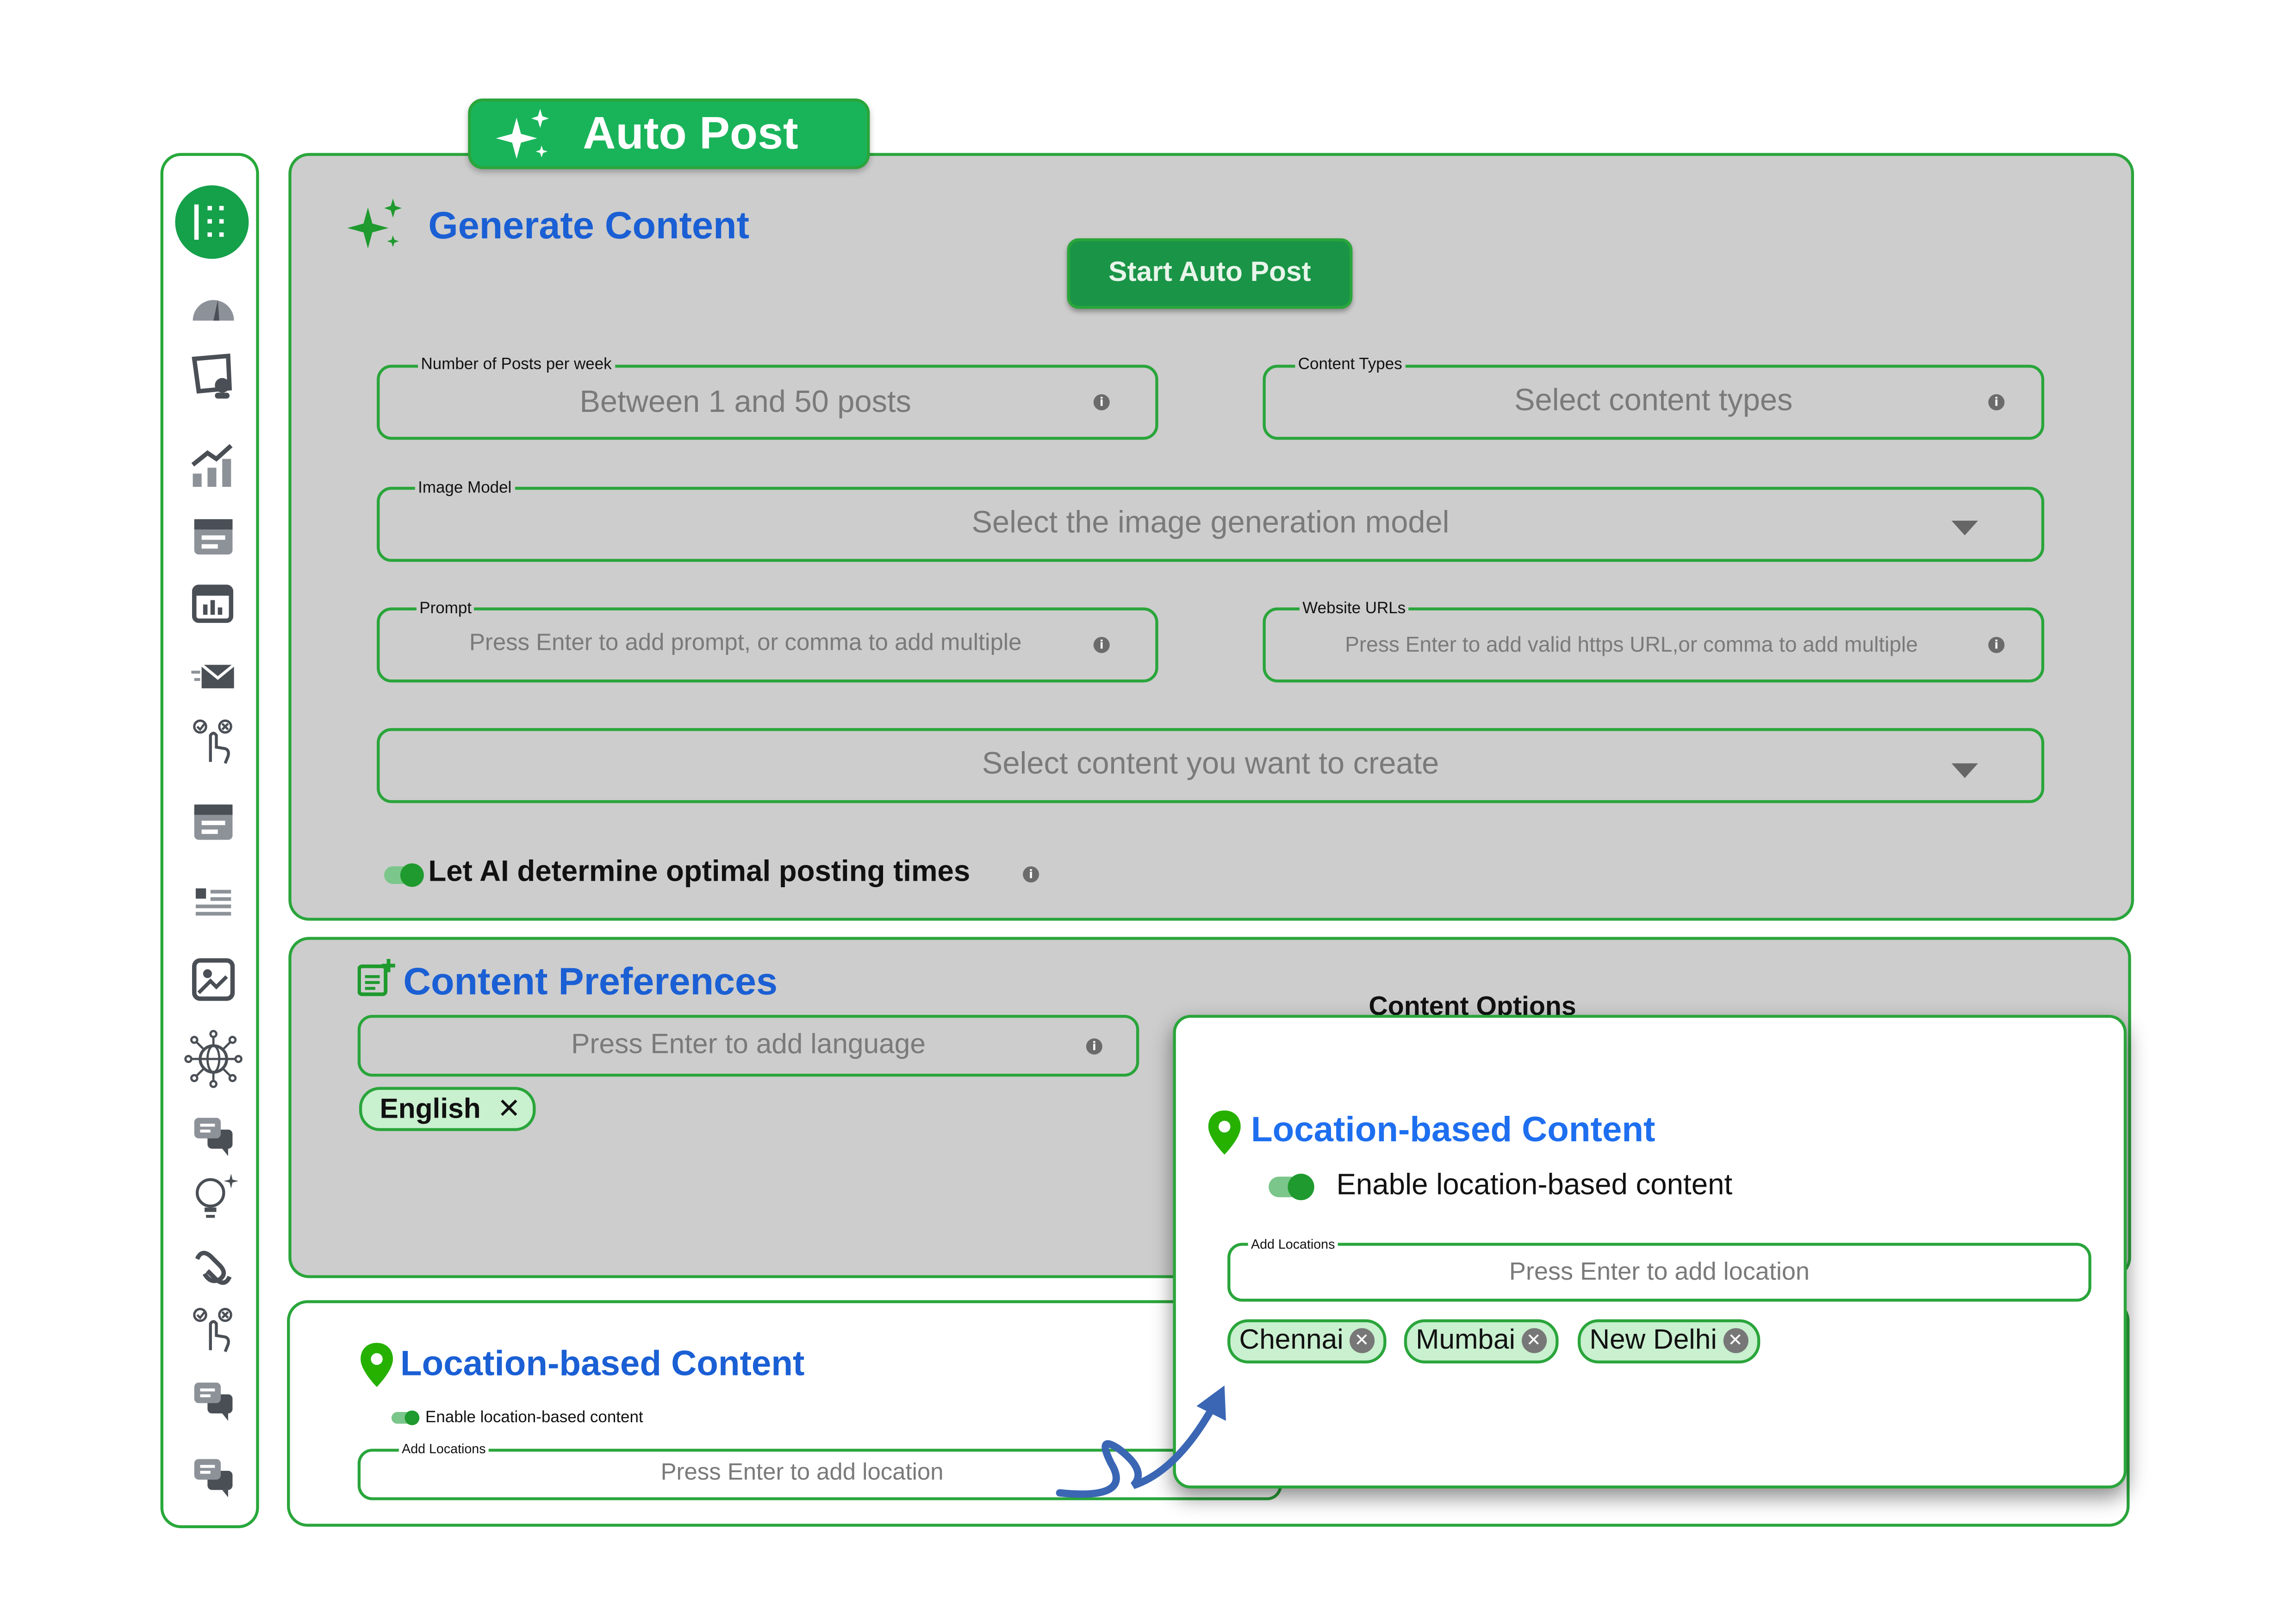 The image size is (2296, 1624). I want to click on location-popup-toggle, so click(1291, 1187).